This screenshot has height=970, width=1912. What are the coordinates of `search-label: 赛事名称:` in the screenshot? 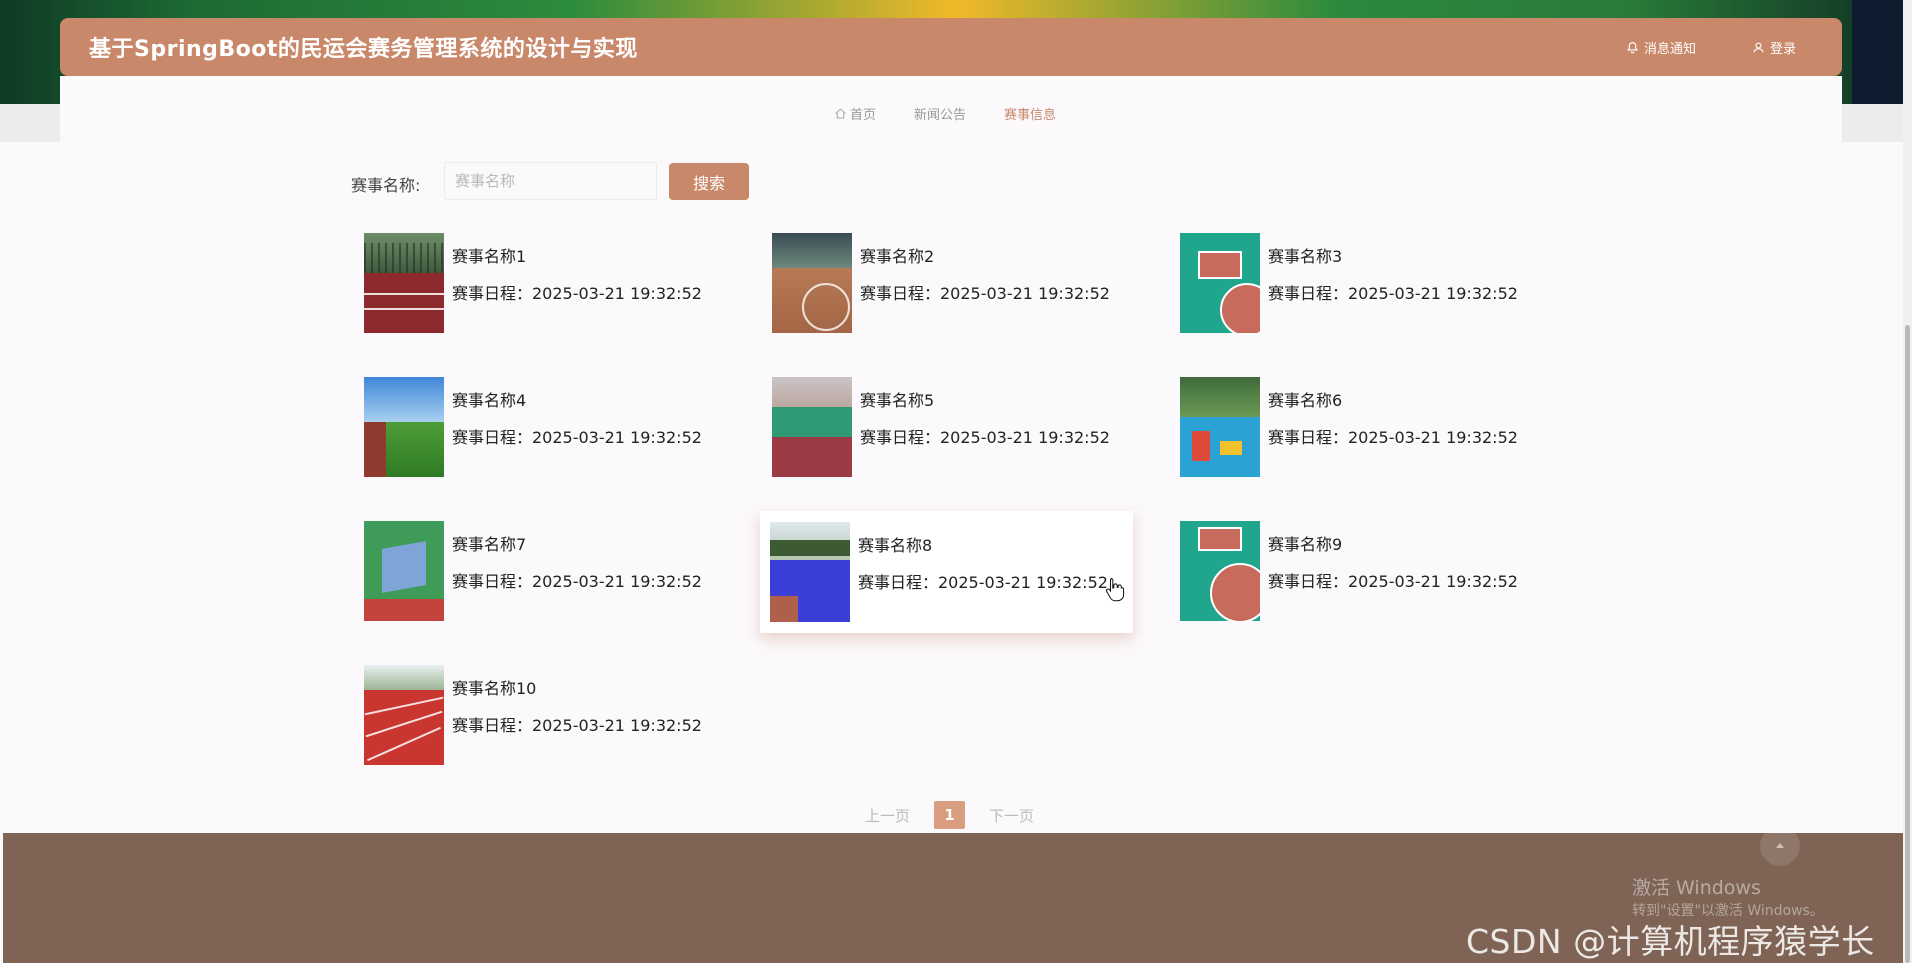 It's located at (386, 185).